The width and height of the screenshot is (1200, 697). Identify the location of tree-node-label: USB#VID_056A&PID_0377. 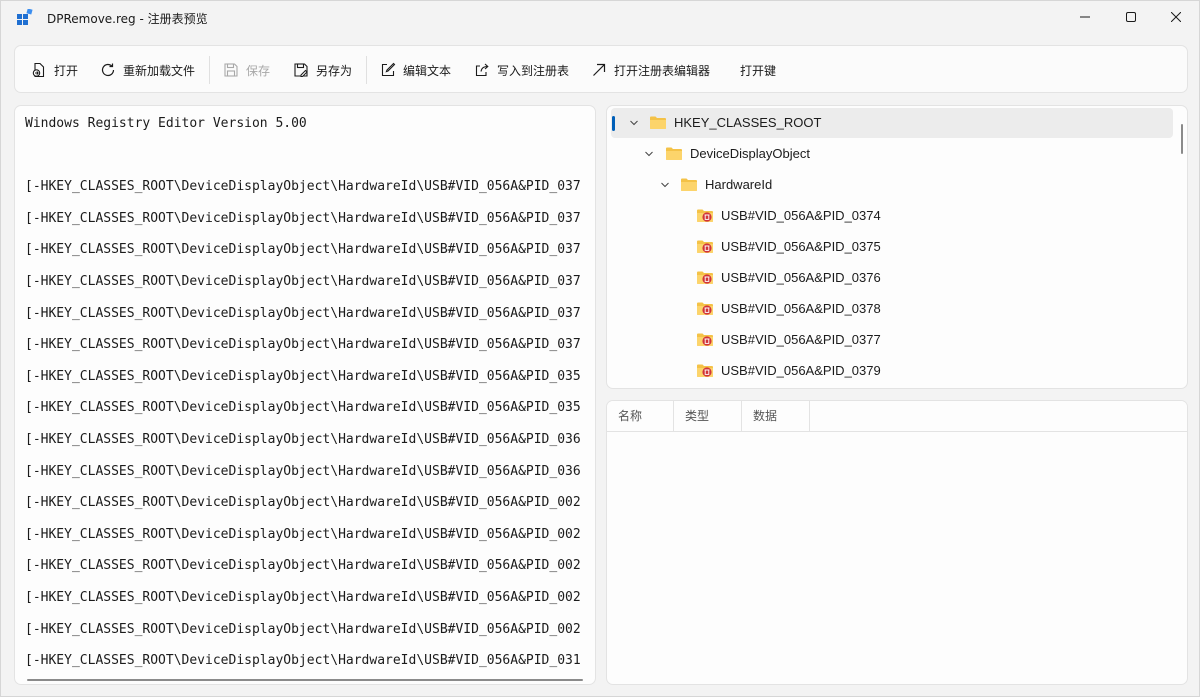
(801, 339).